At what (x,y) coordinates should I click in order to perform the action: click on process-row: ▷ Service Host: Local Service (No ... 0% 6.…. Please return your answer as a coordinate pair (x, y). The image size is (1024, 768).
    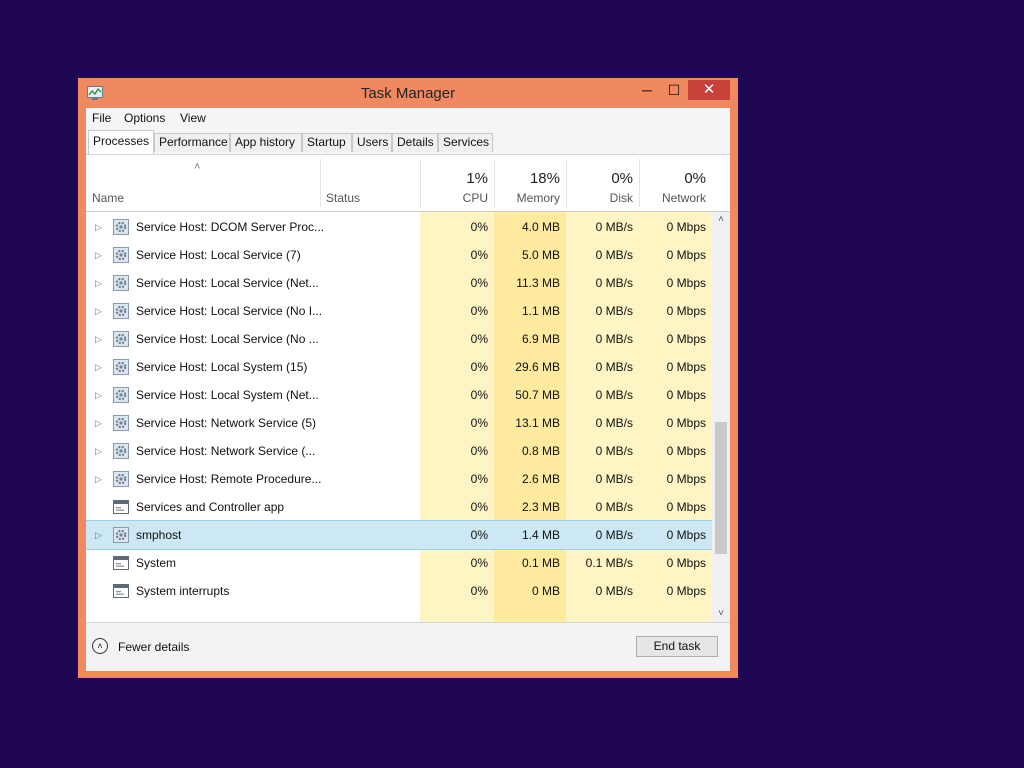
    Looking at the image, I should click on (399, 339).